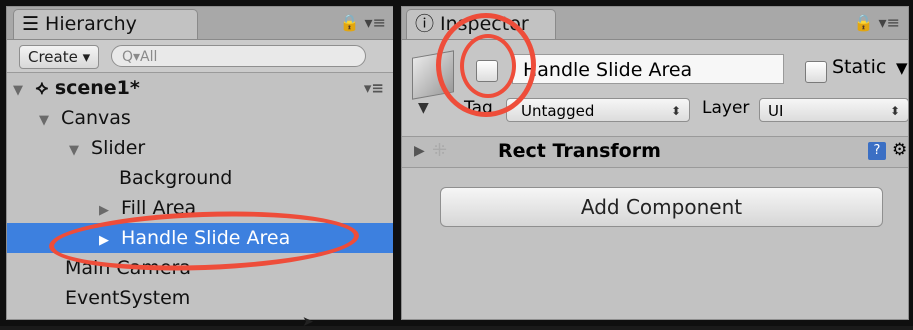 The image size is (913, 330). I want to click on create-button: Create ▾, so click(59, 57).